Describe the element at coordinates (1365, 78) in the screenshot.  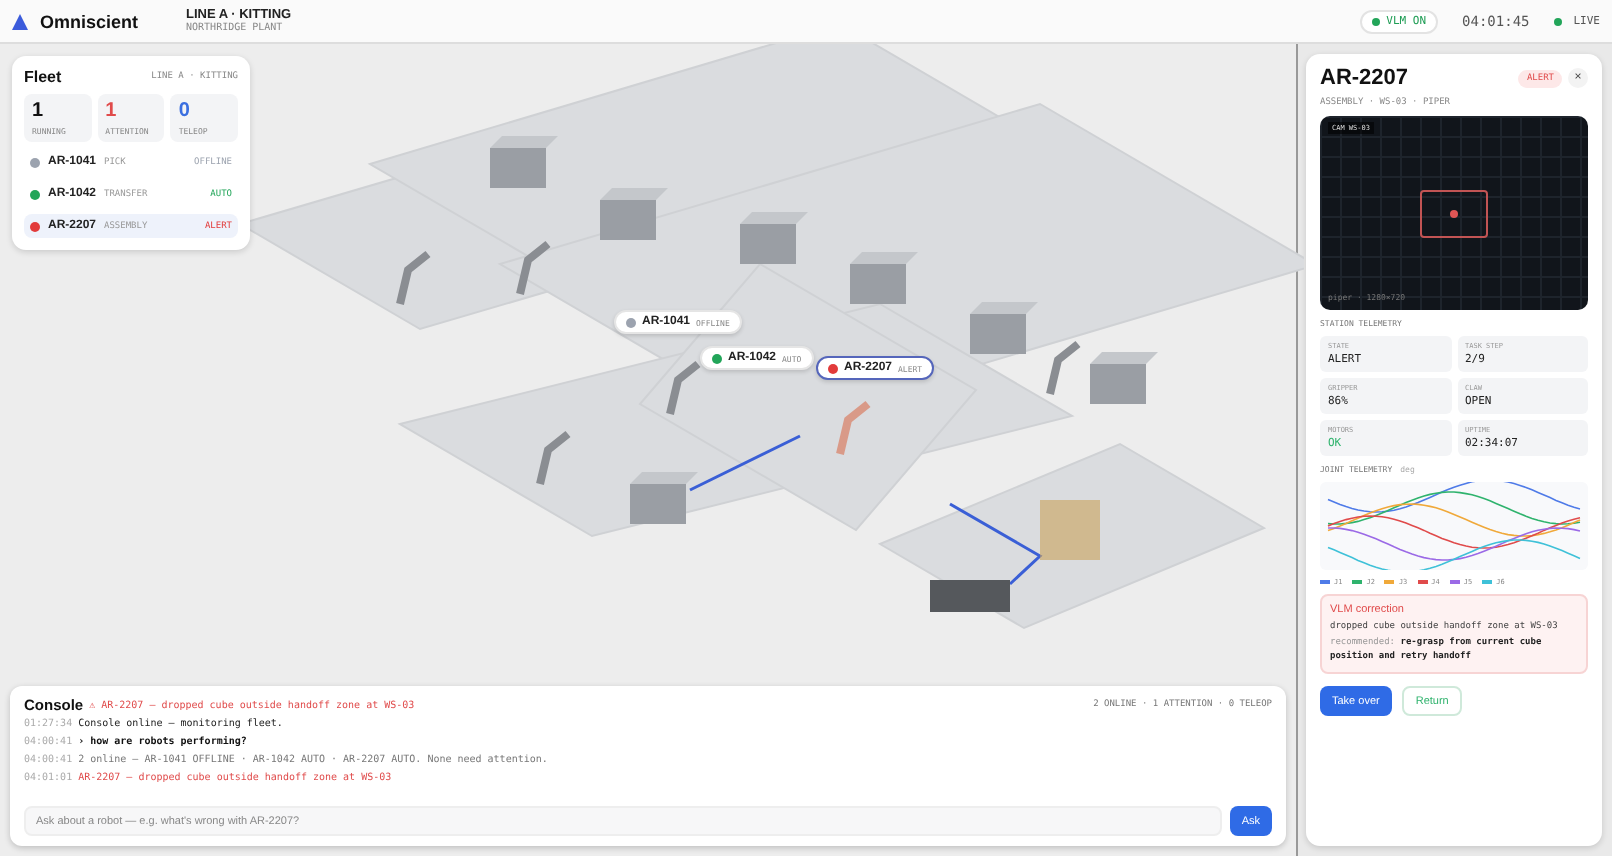
I see `robot-title: AR-2207` at that location.